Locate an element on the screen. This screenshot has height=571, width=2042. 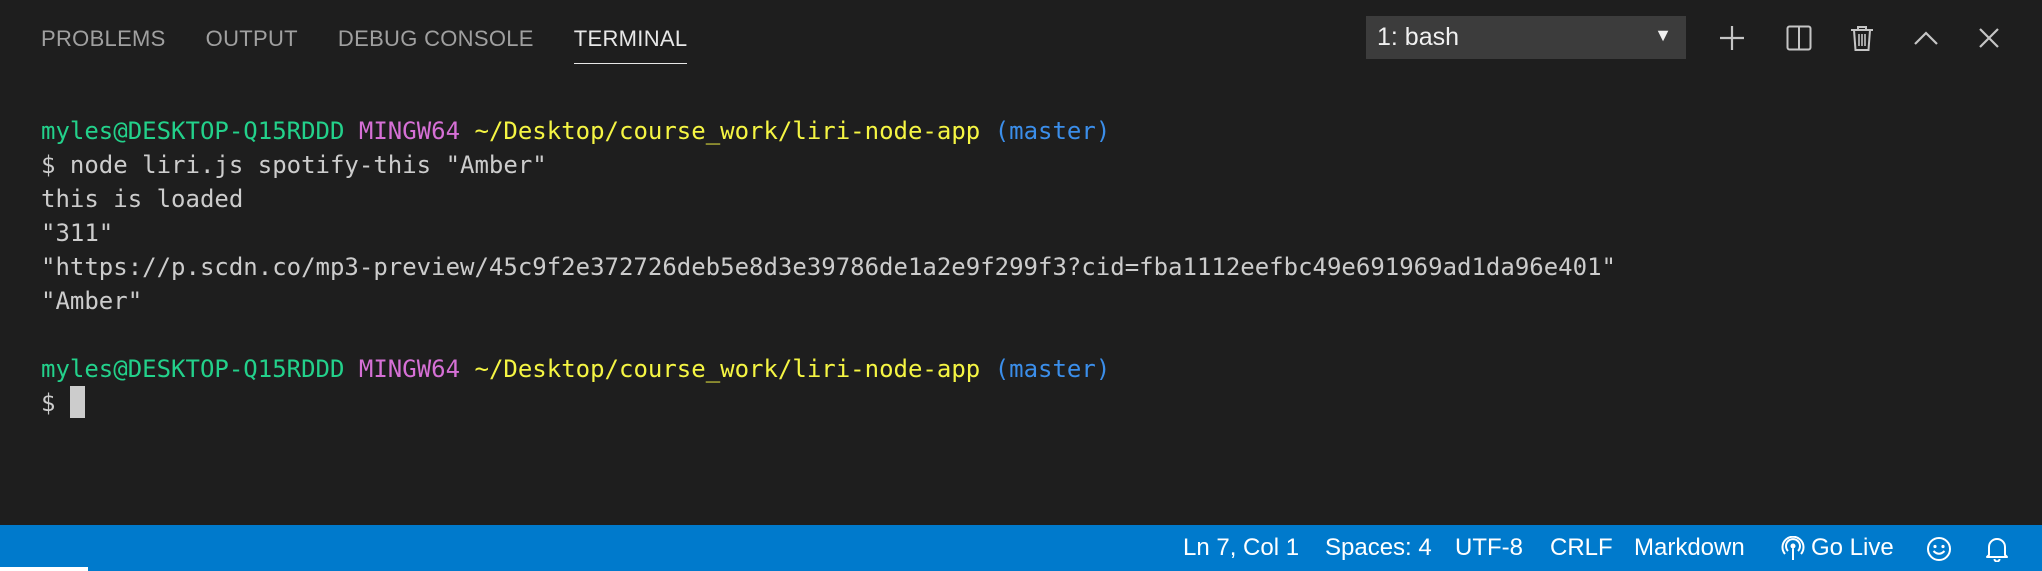
terminal-instance-select: 1: bash ▼ is located at coordinates (1526, 37).